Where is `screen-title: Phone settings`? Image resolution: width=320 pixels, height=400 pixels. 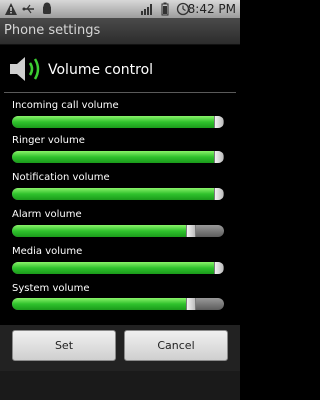 screen-title: Phone settings is located at coordinates (52, 30).